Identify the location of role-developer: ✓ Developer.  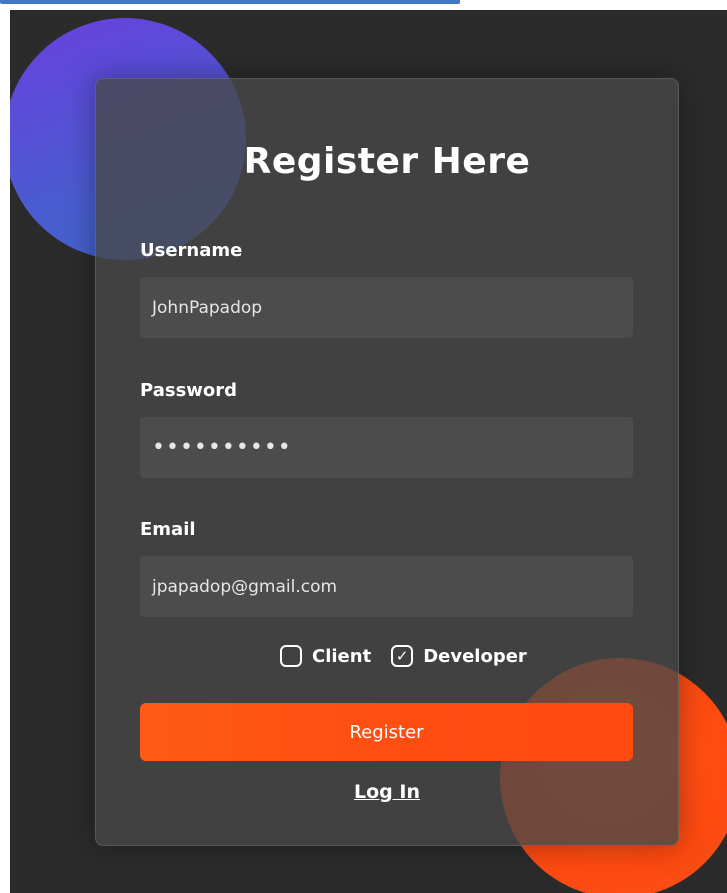
(459, 656).